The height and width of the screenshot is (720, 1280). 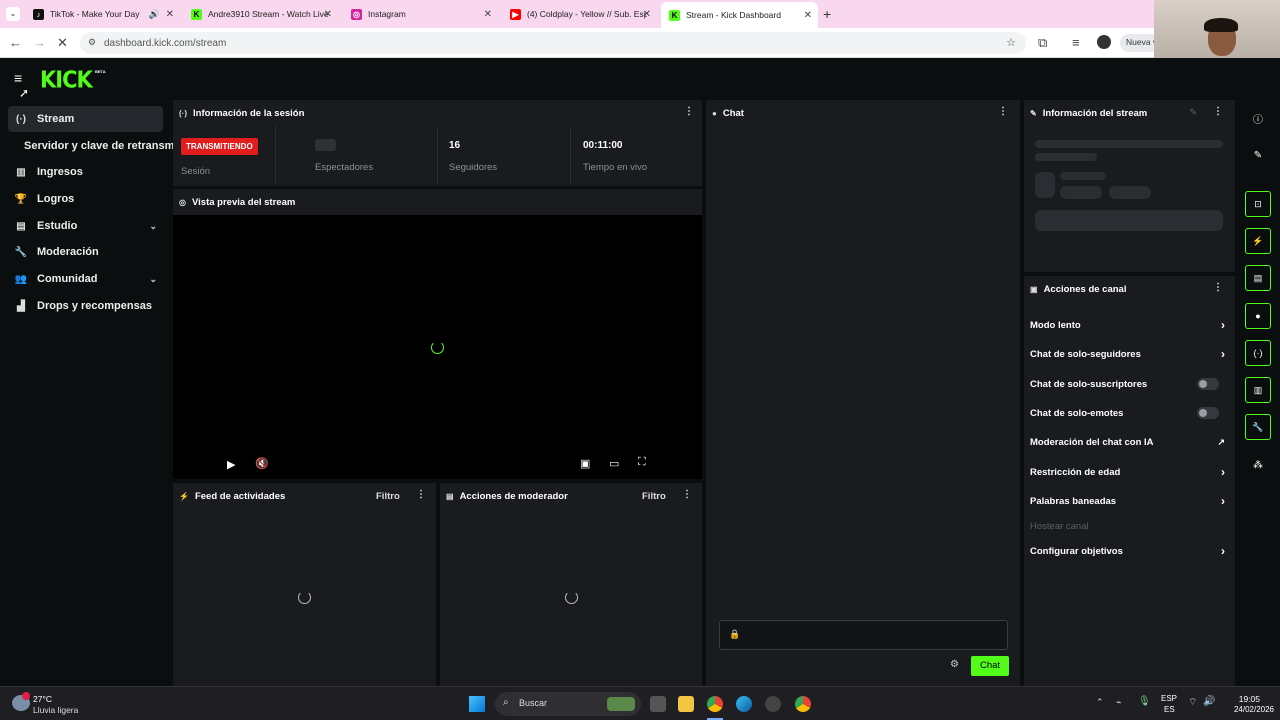 I want to click on edit-pencil-icon: ✎, so click(x=1193, y=112).